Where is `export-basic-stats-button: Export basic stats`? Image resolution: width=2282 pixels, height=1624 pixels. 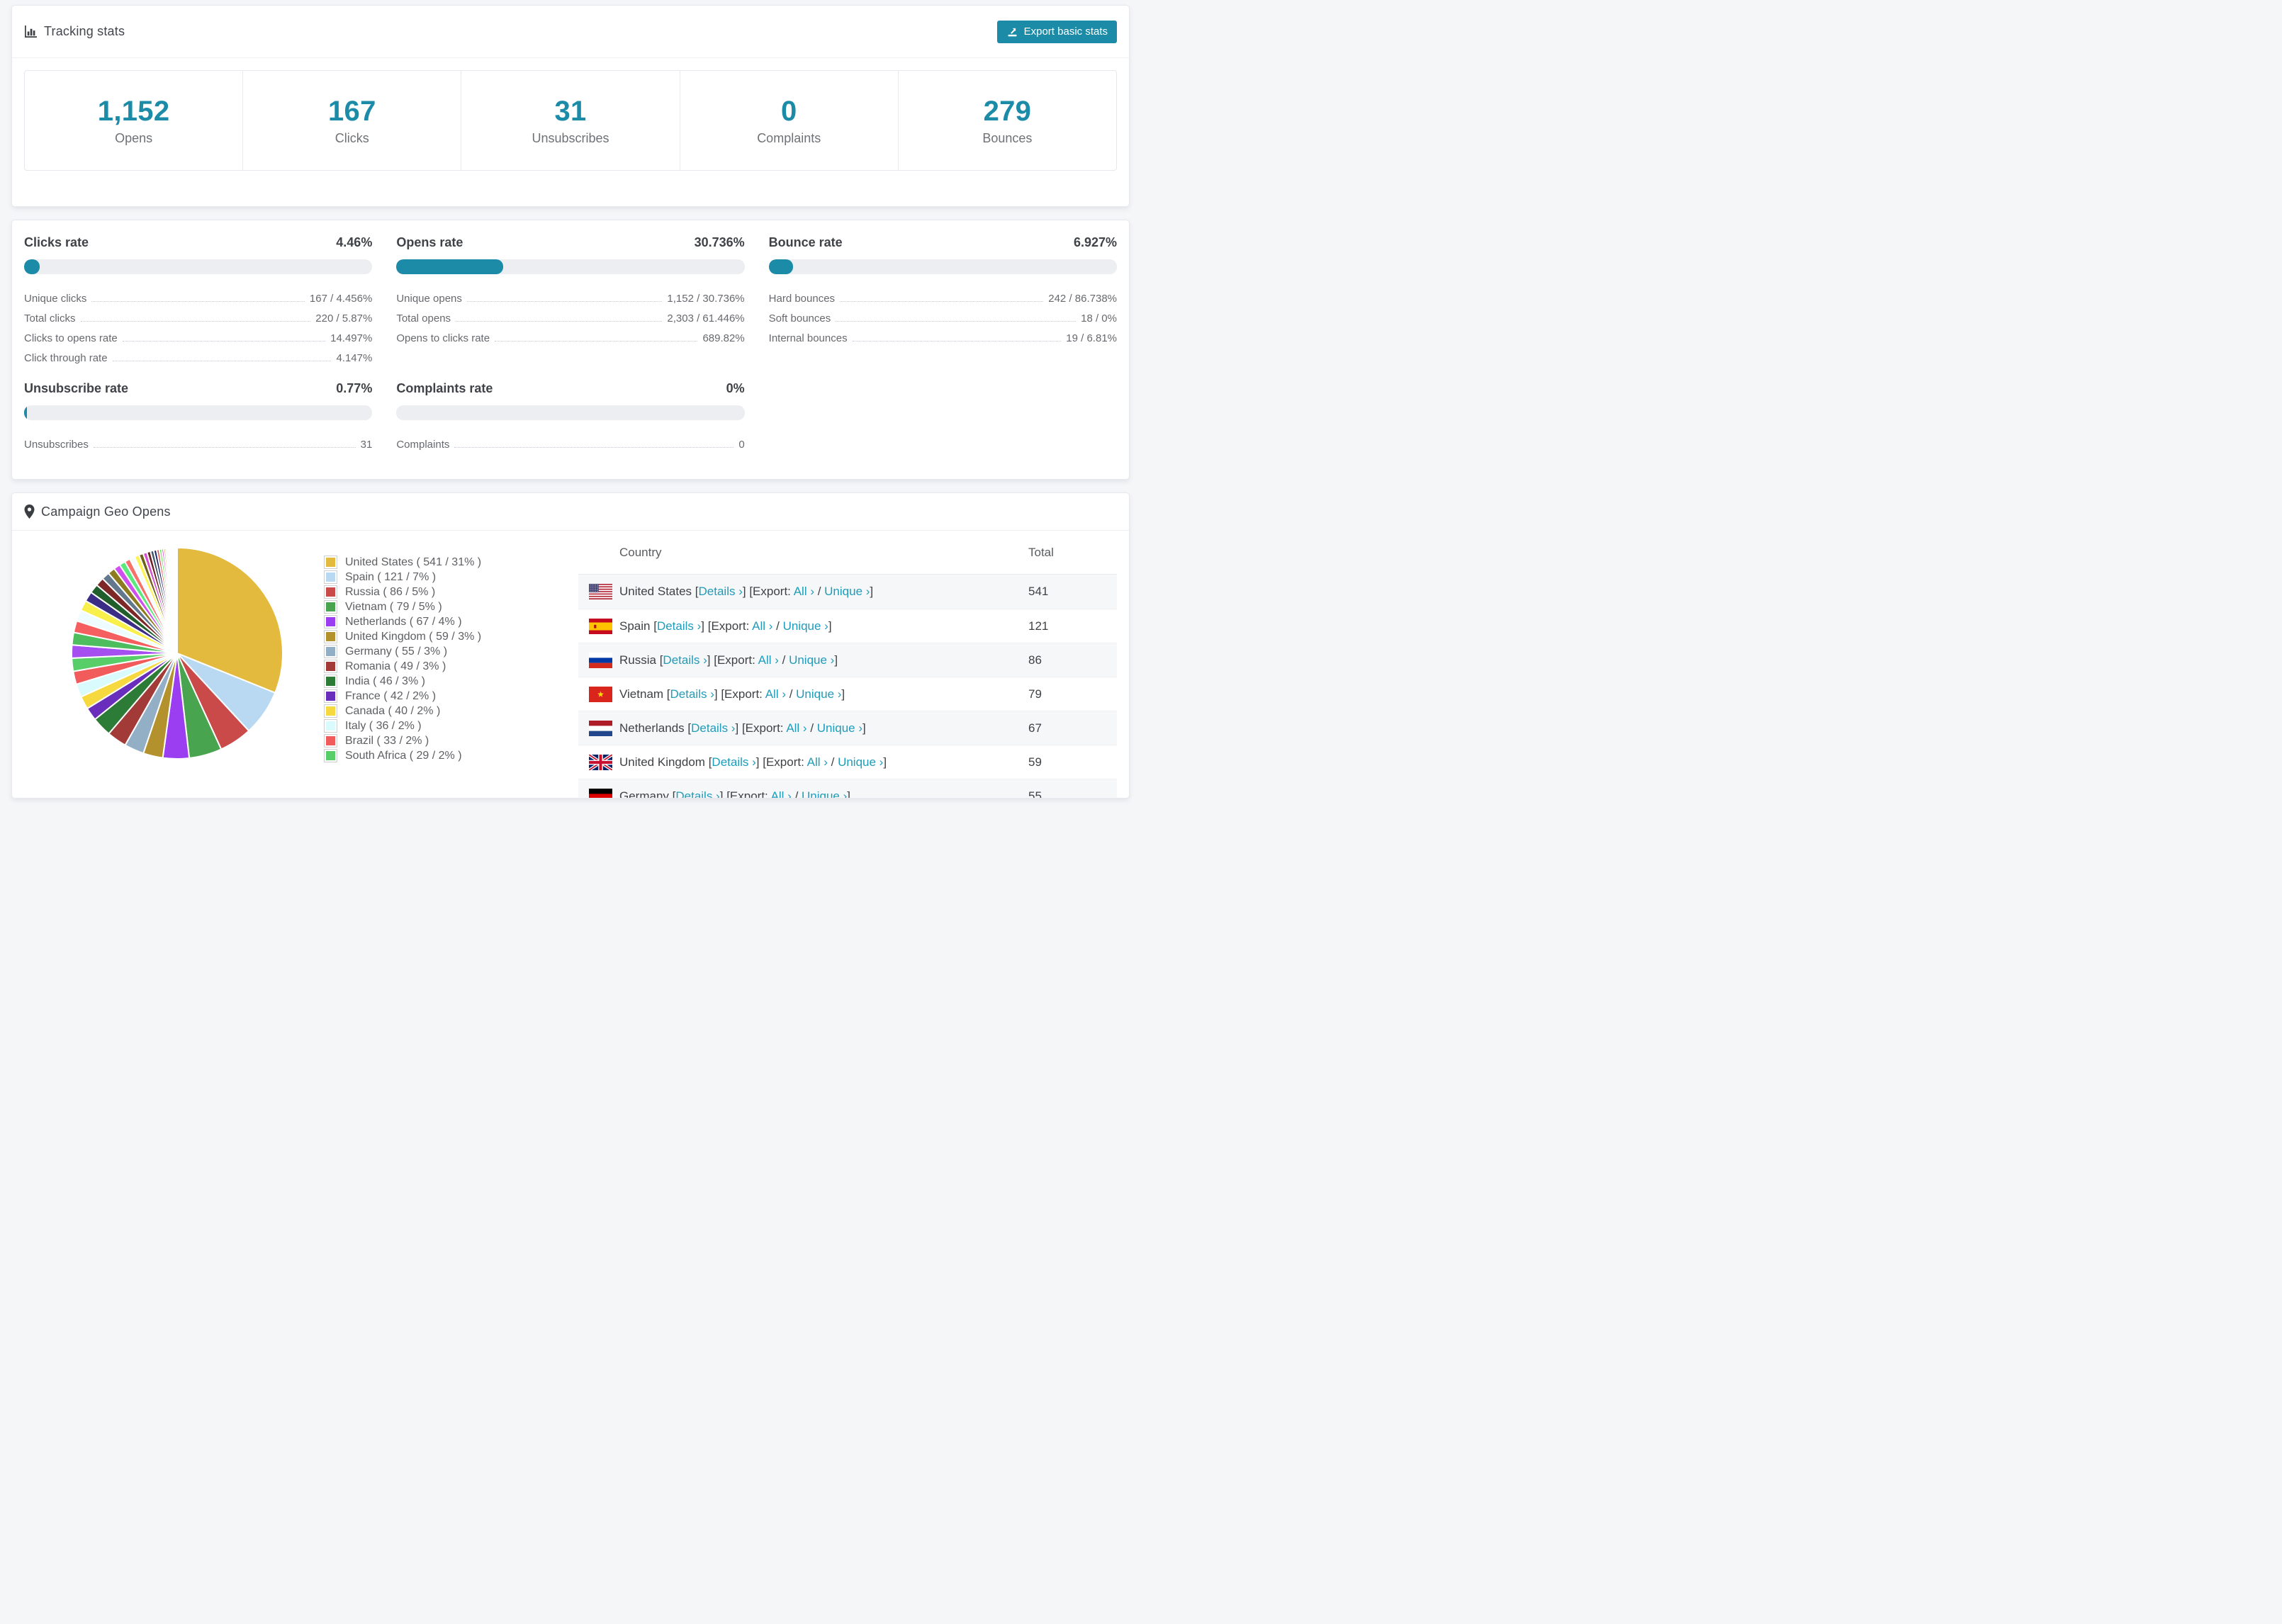 export-basic-stats-button: Export basic stats is located at coordinates (1056, 32).